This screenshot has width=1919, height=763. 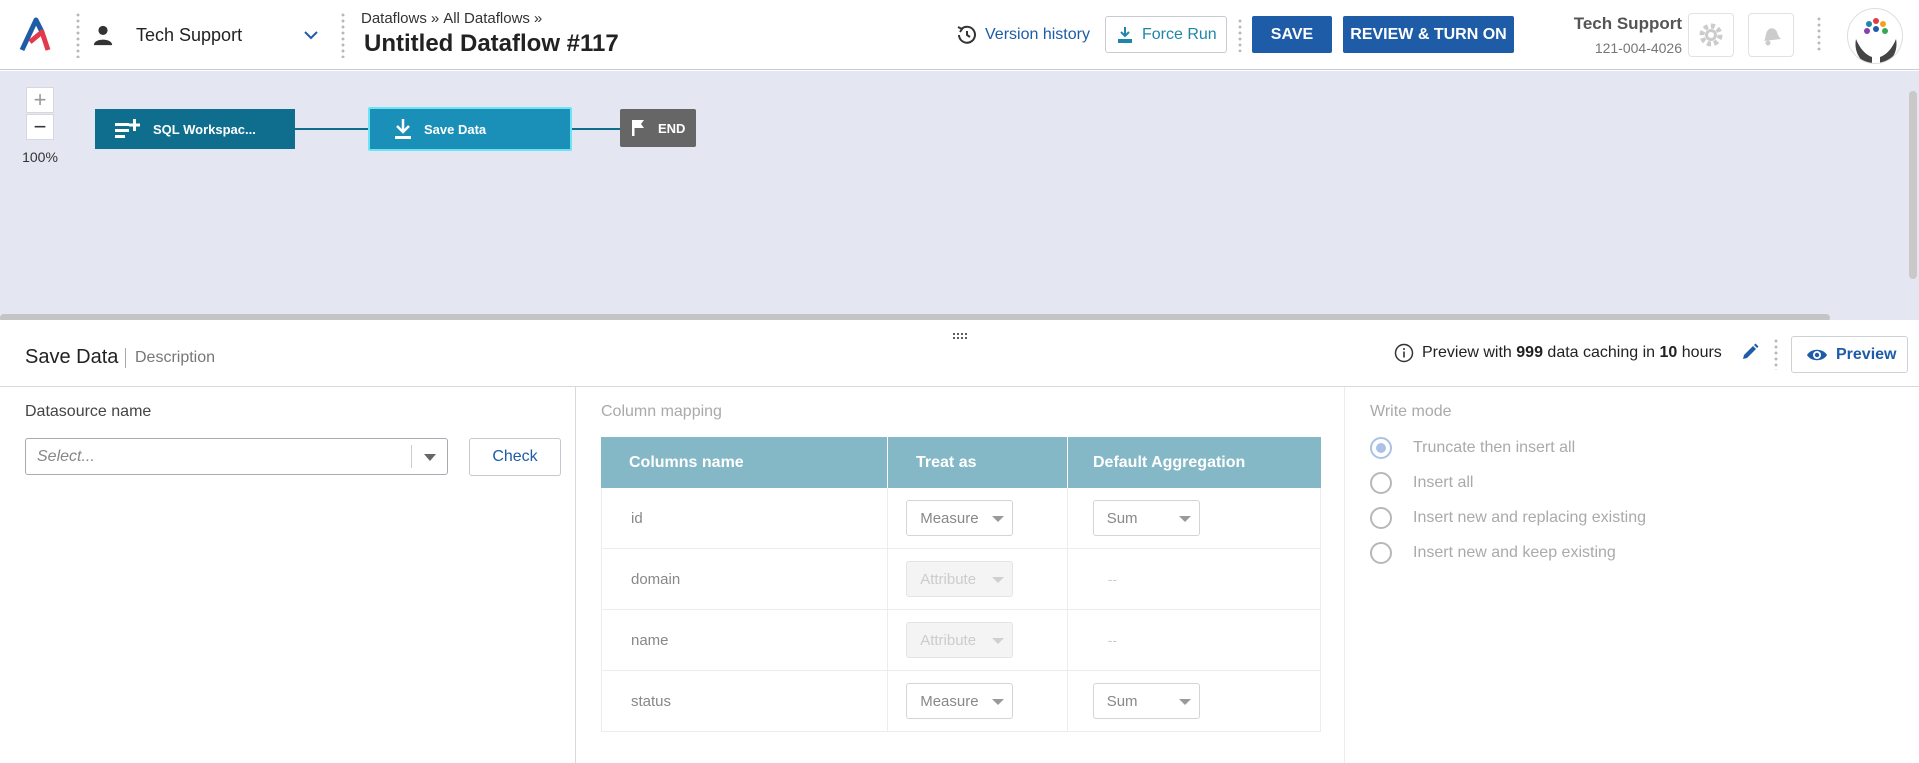 I want to click on node-label: Save Data, so click(x=455, y=129).